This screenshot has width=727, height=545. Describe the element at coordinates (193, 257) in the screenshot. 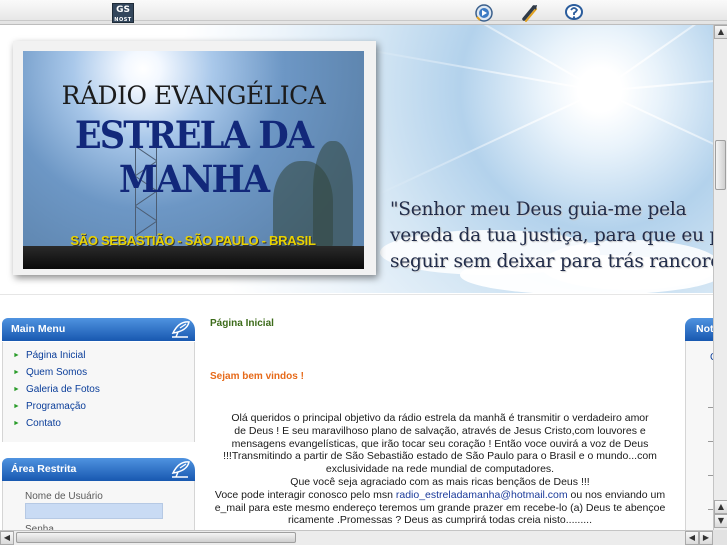

I see `banner-ground` at that location.